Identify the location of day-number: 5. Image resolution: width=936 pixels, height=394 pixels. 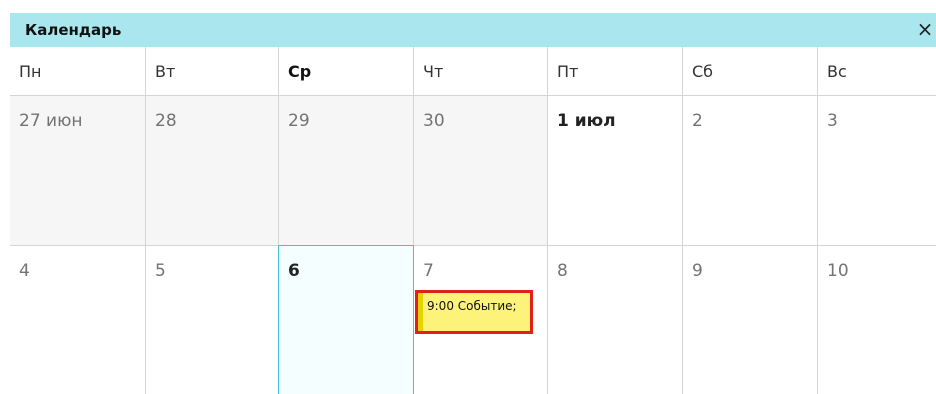
(160, 271).